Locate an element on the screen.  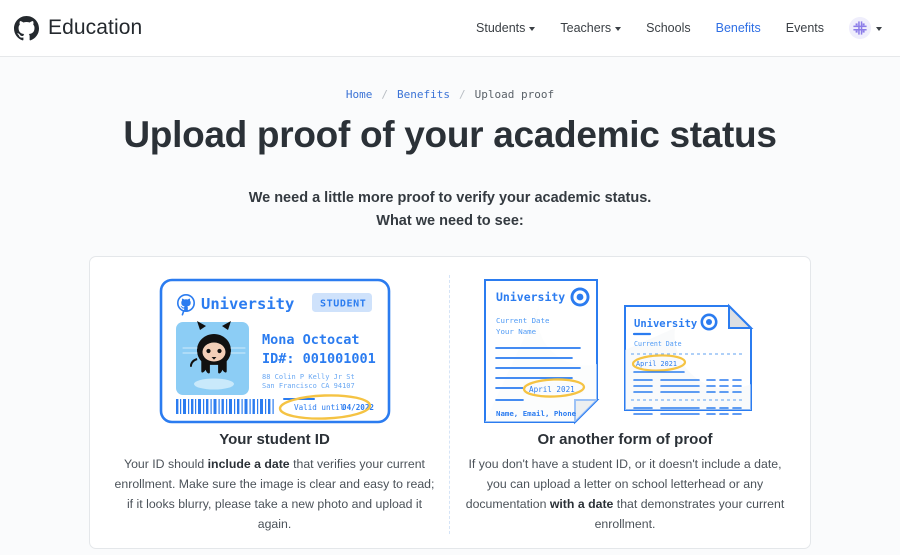
svg-text: STUDENT is located at coordinates (343, 303).